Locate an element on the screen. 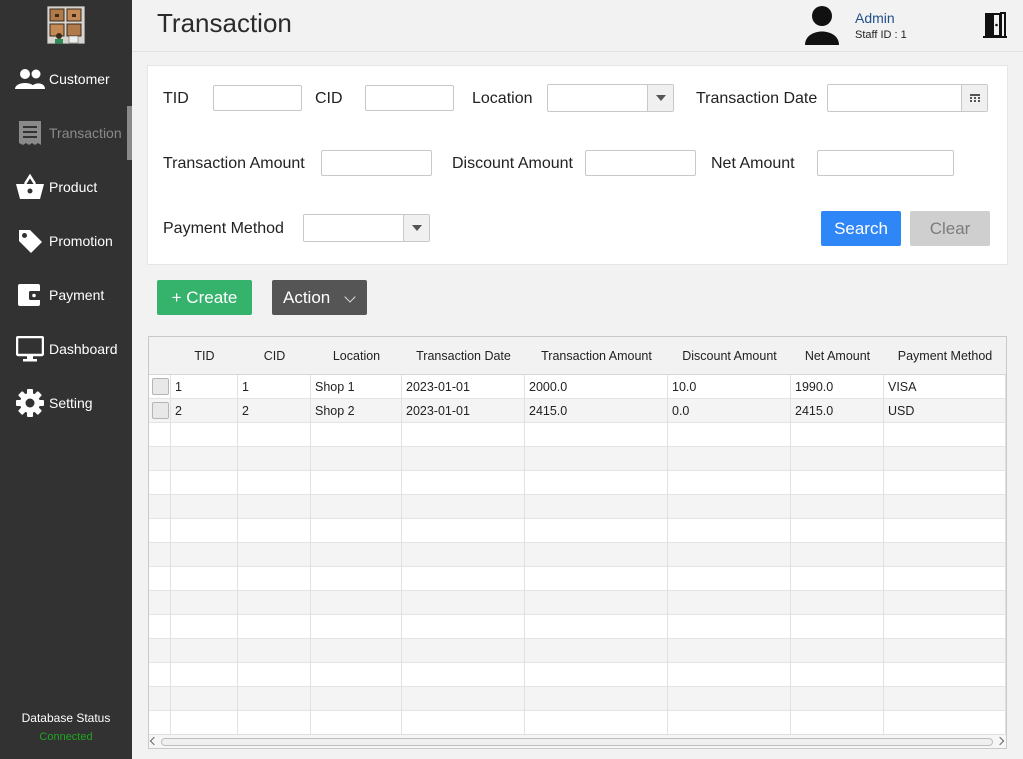 The height and width of the screenshot is (759, 1023). sidebar-item-label: Product is located at coordinates (73, 187).